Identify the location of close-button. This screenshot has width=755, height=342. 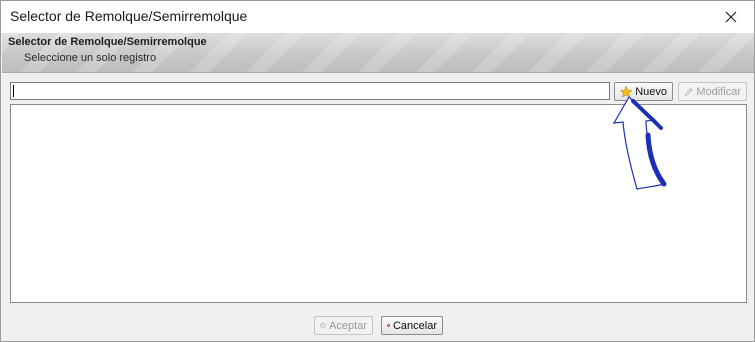
(731, 17).